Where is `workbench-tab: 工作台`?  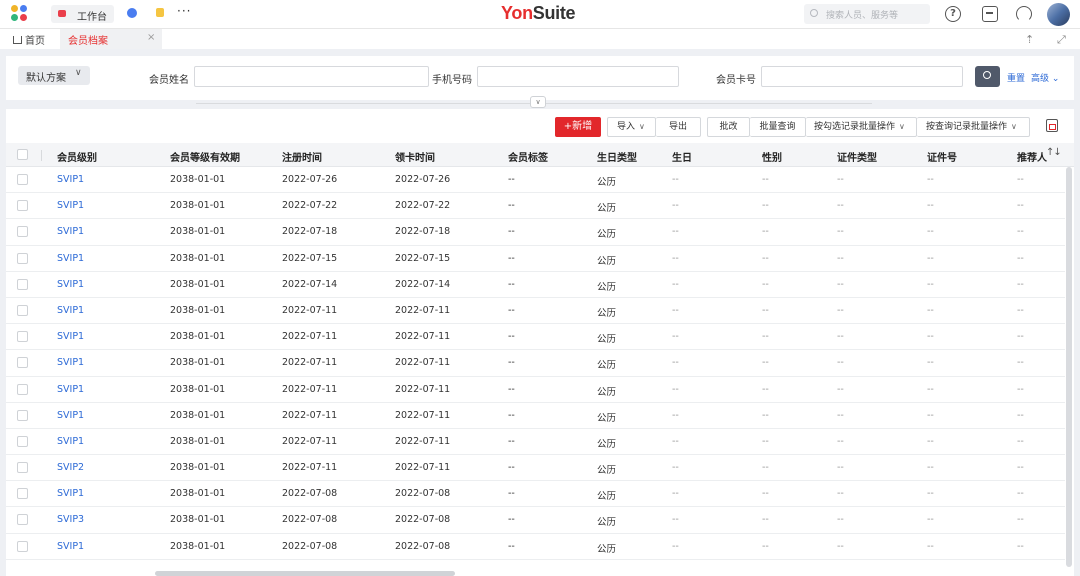 workbench-tab: 工作台 is located at coordinates (82, 14).